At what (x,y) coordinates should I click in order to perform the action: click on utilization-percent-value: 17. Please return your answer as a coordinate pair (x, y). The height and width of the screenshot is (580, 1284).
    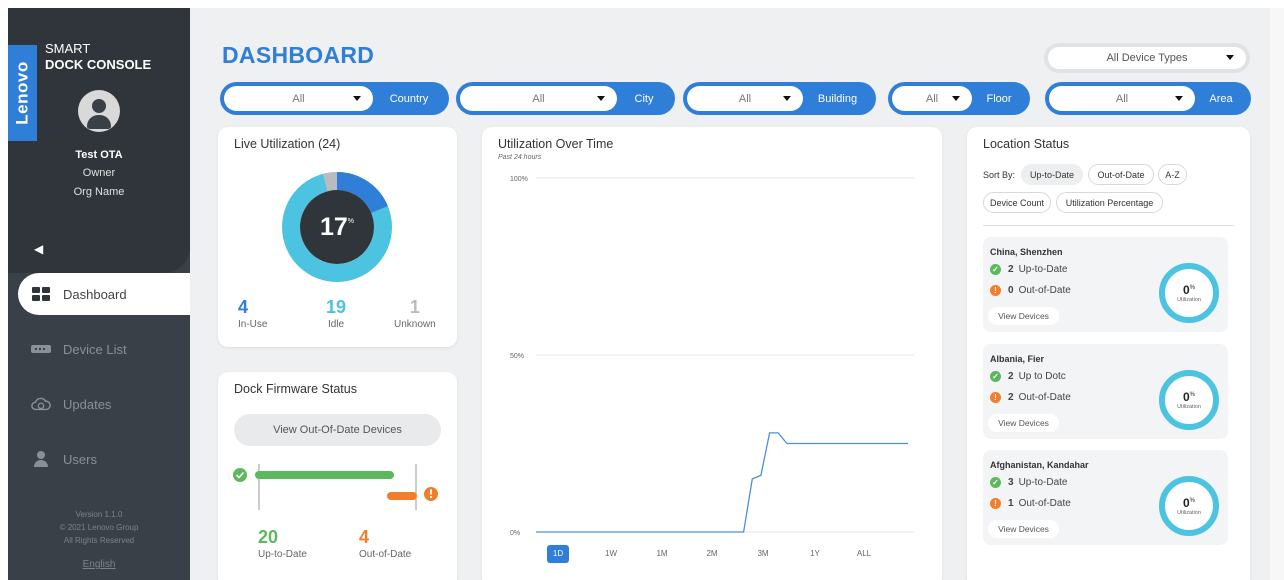
    Looking at the image, I should click on (333, 226).